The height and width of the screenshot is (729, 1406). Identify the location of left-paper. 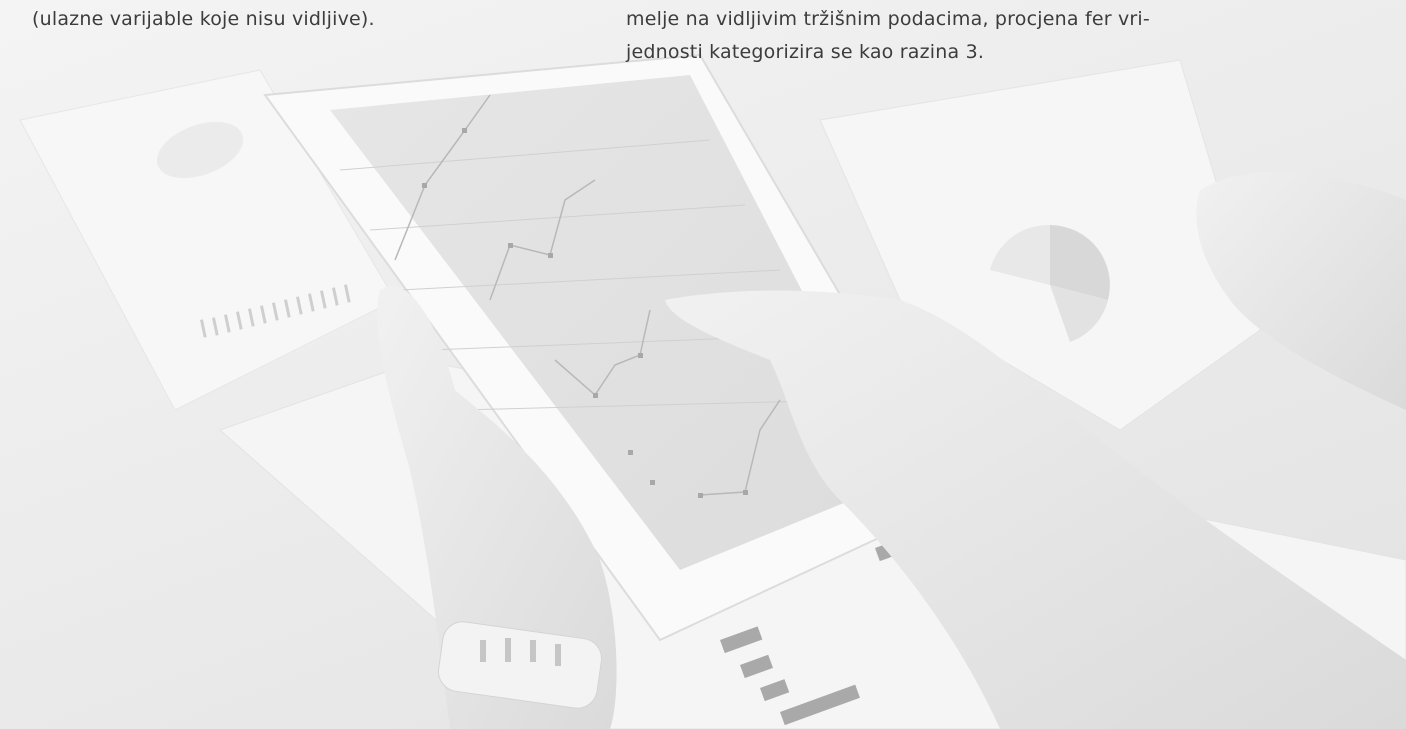
(207, 240).